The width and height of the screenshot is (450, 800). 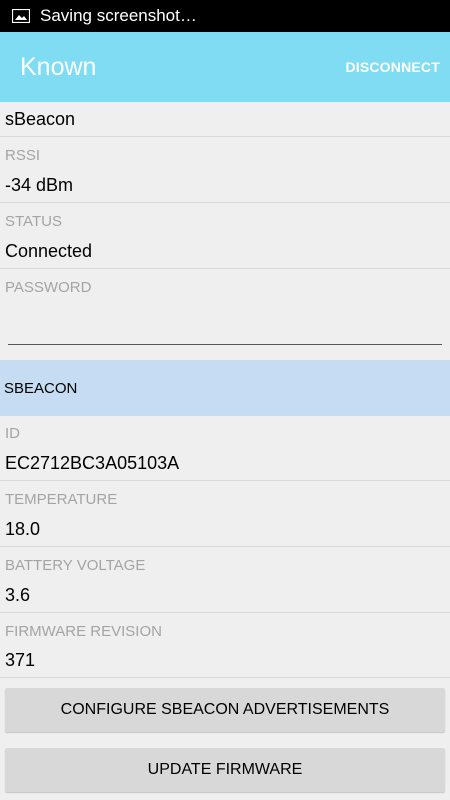 I want to click on temperature-value: 18.0, so click(x=23, y=529).